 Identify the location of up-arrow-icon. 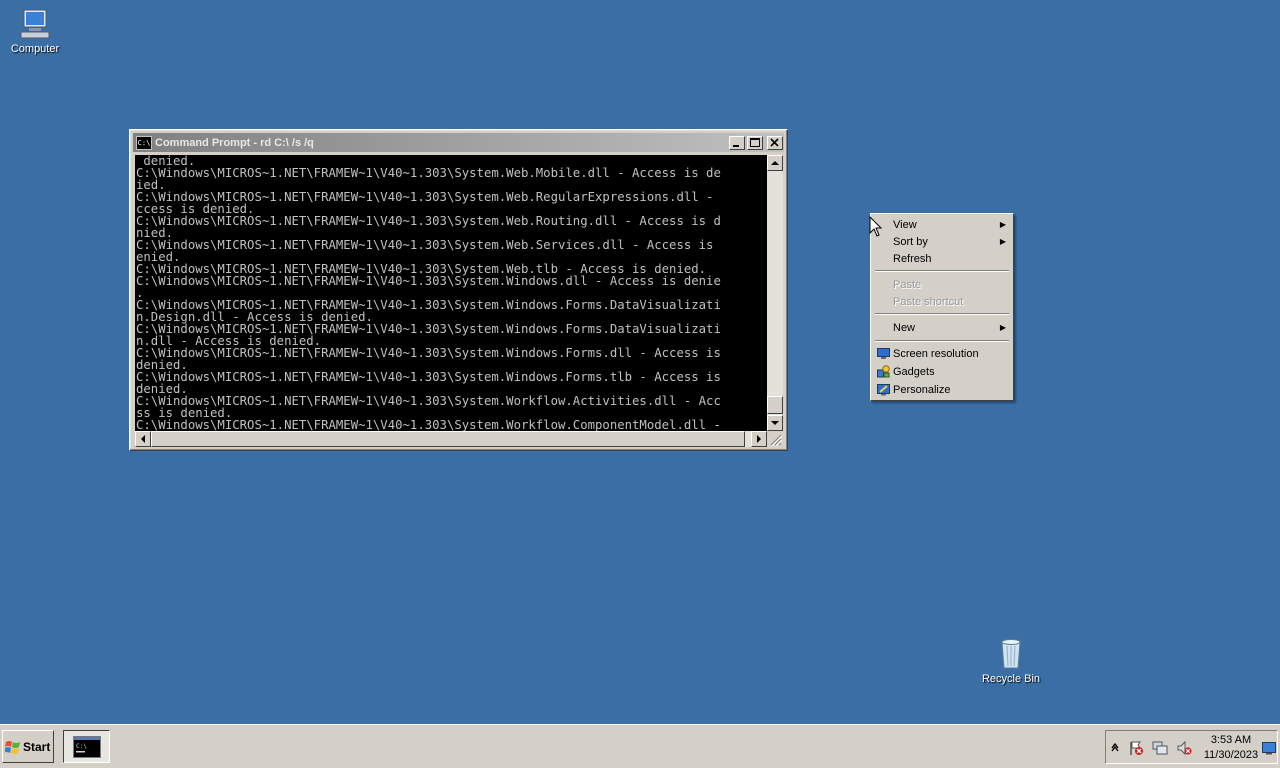
(775, 163).